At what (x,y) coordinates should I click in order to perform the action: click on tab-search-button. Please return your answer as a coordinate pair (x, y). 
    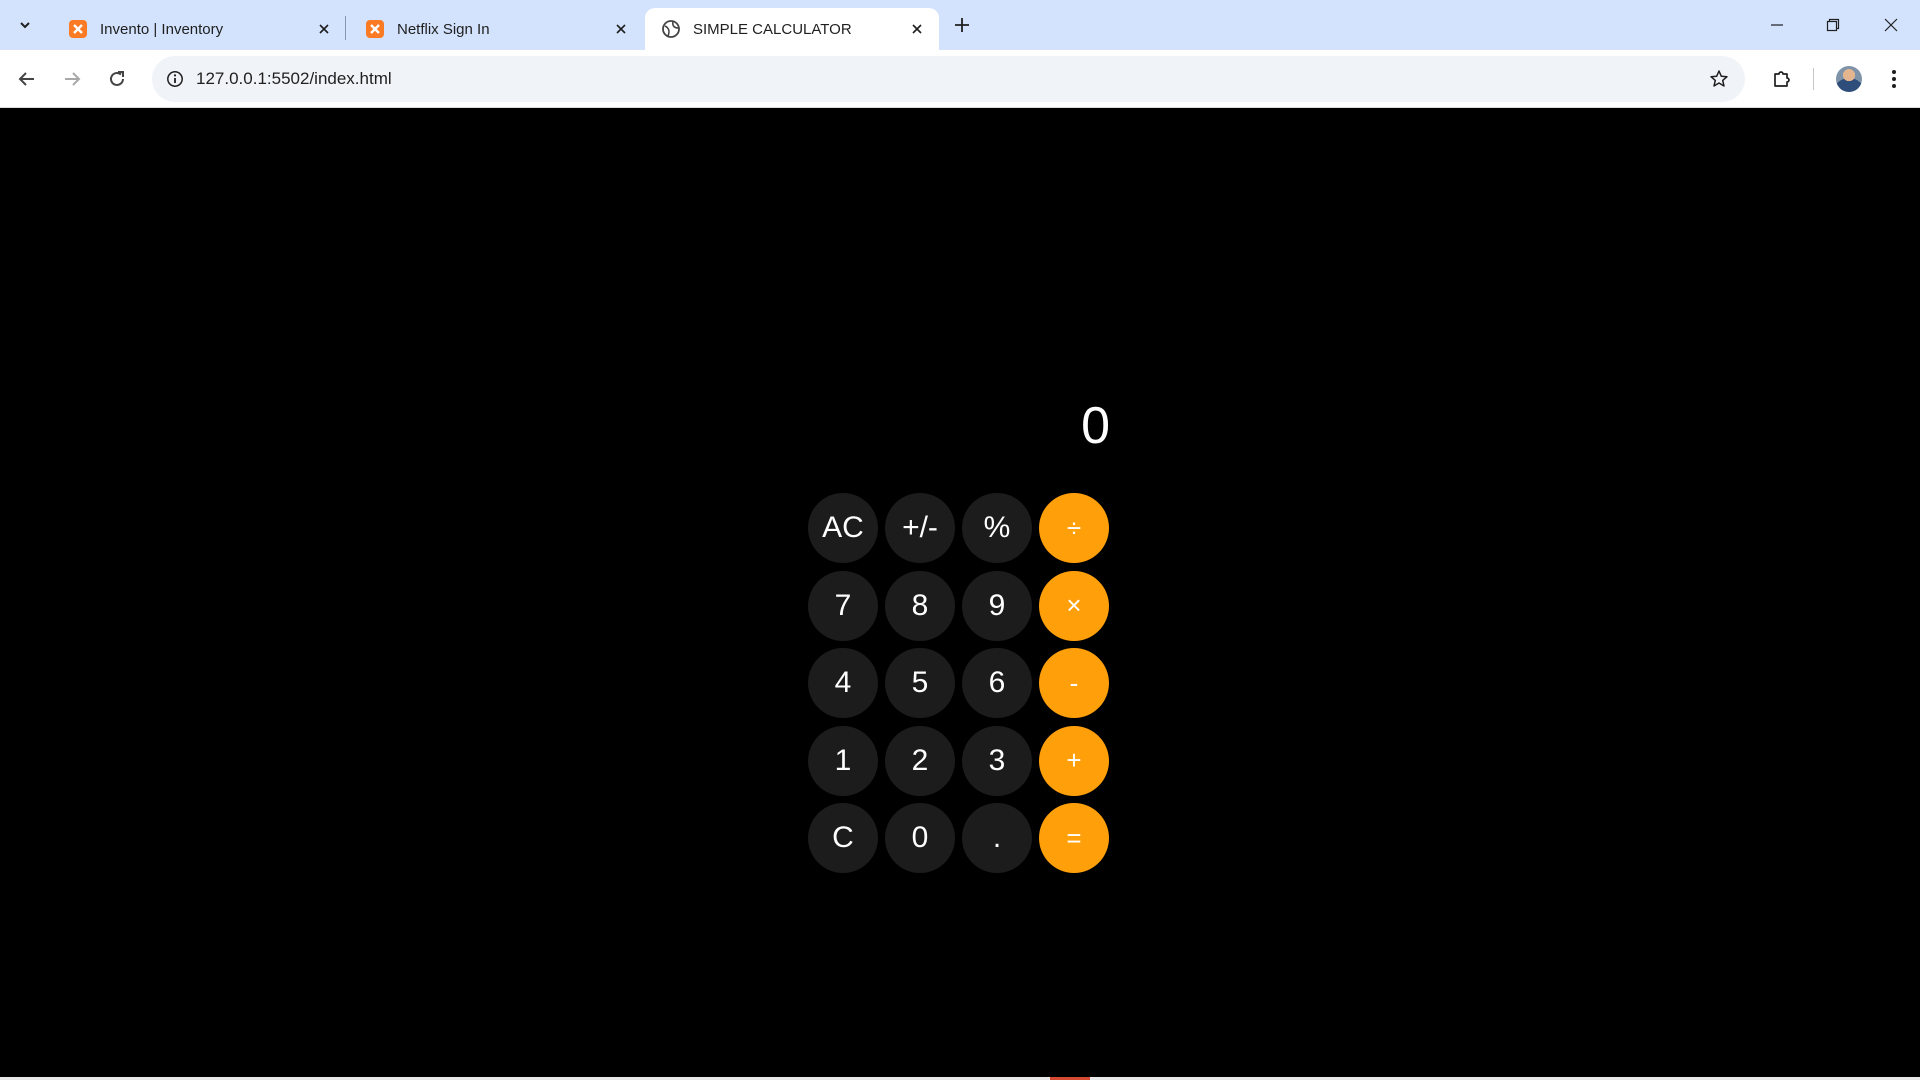
    Looking at the image, I should click on (25, 25).